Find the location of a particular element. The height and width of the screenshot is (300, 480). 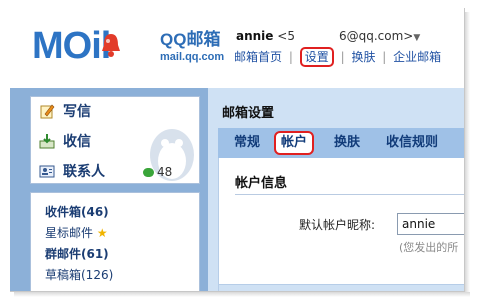

product-domain: mail.qq.com is located at coordinates (192, 57).